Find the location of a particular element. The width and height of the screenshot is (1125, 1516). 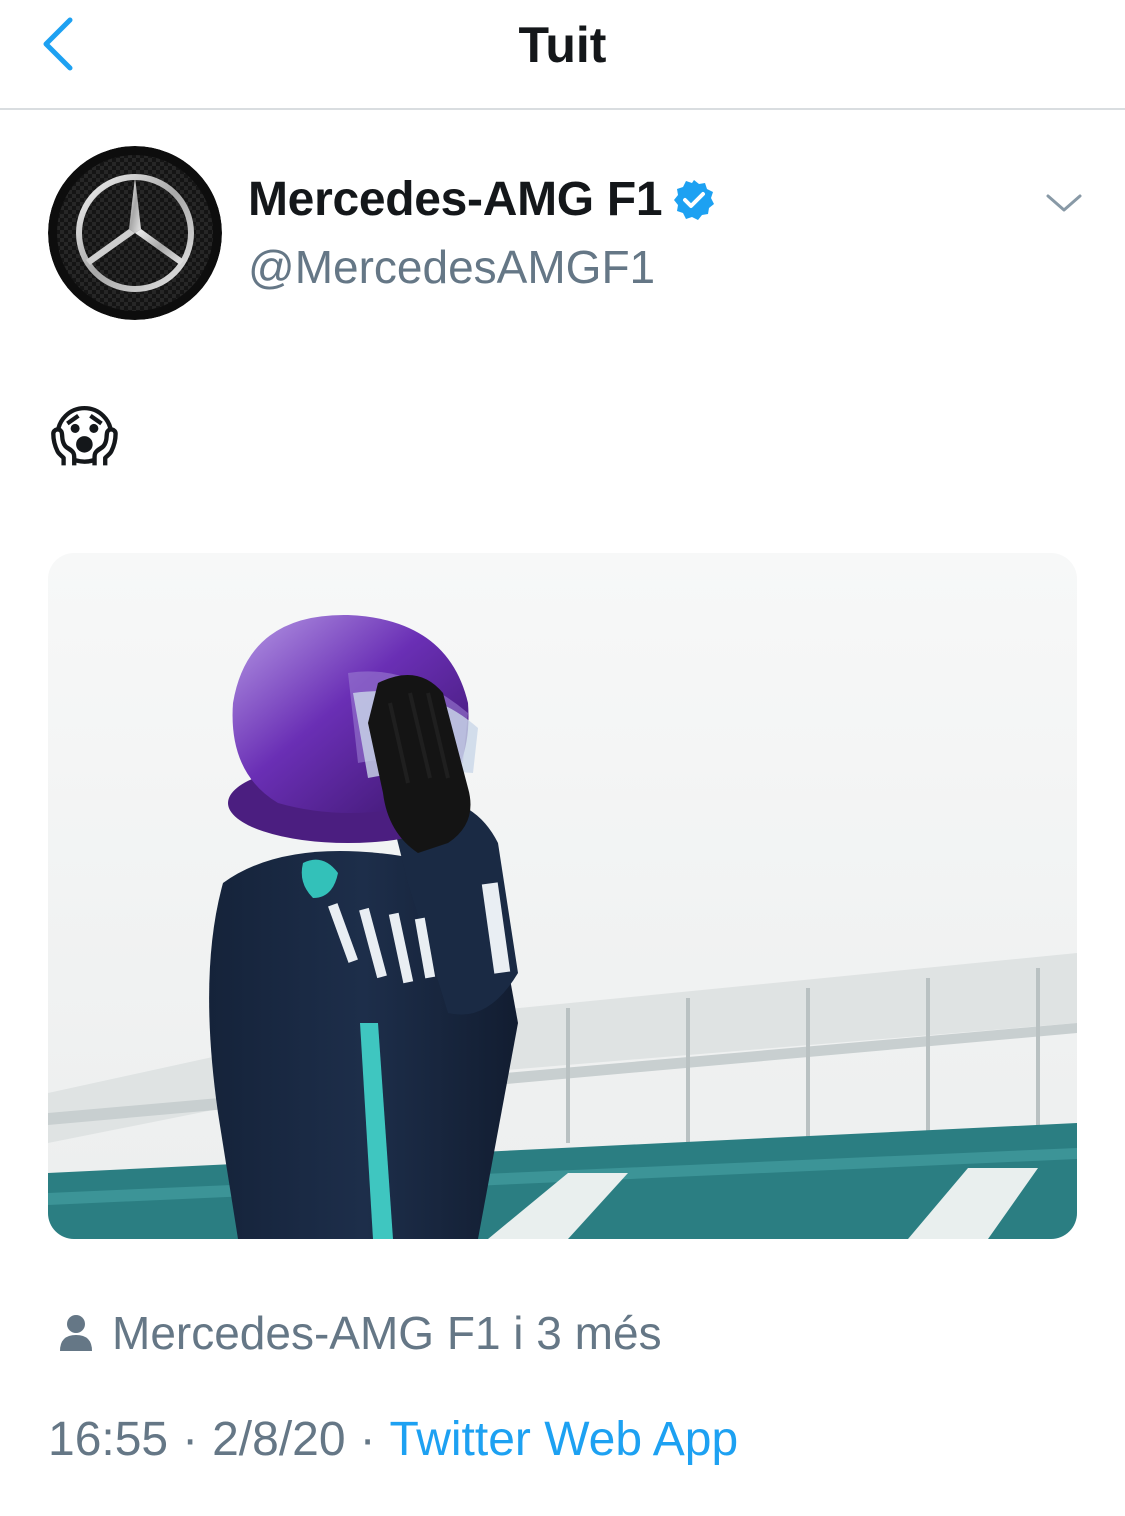

tweet-metadata: 16:55 · 2/8/20 · Twitter Web App is located at coordinates (393, 1439).